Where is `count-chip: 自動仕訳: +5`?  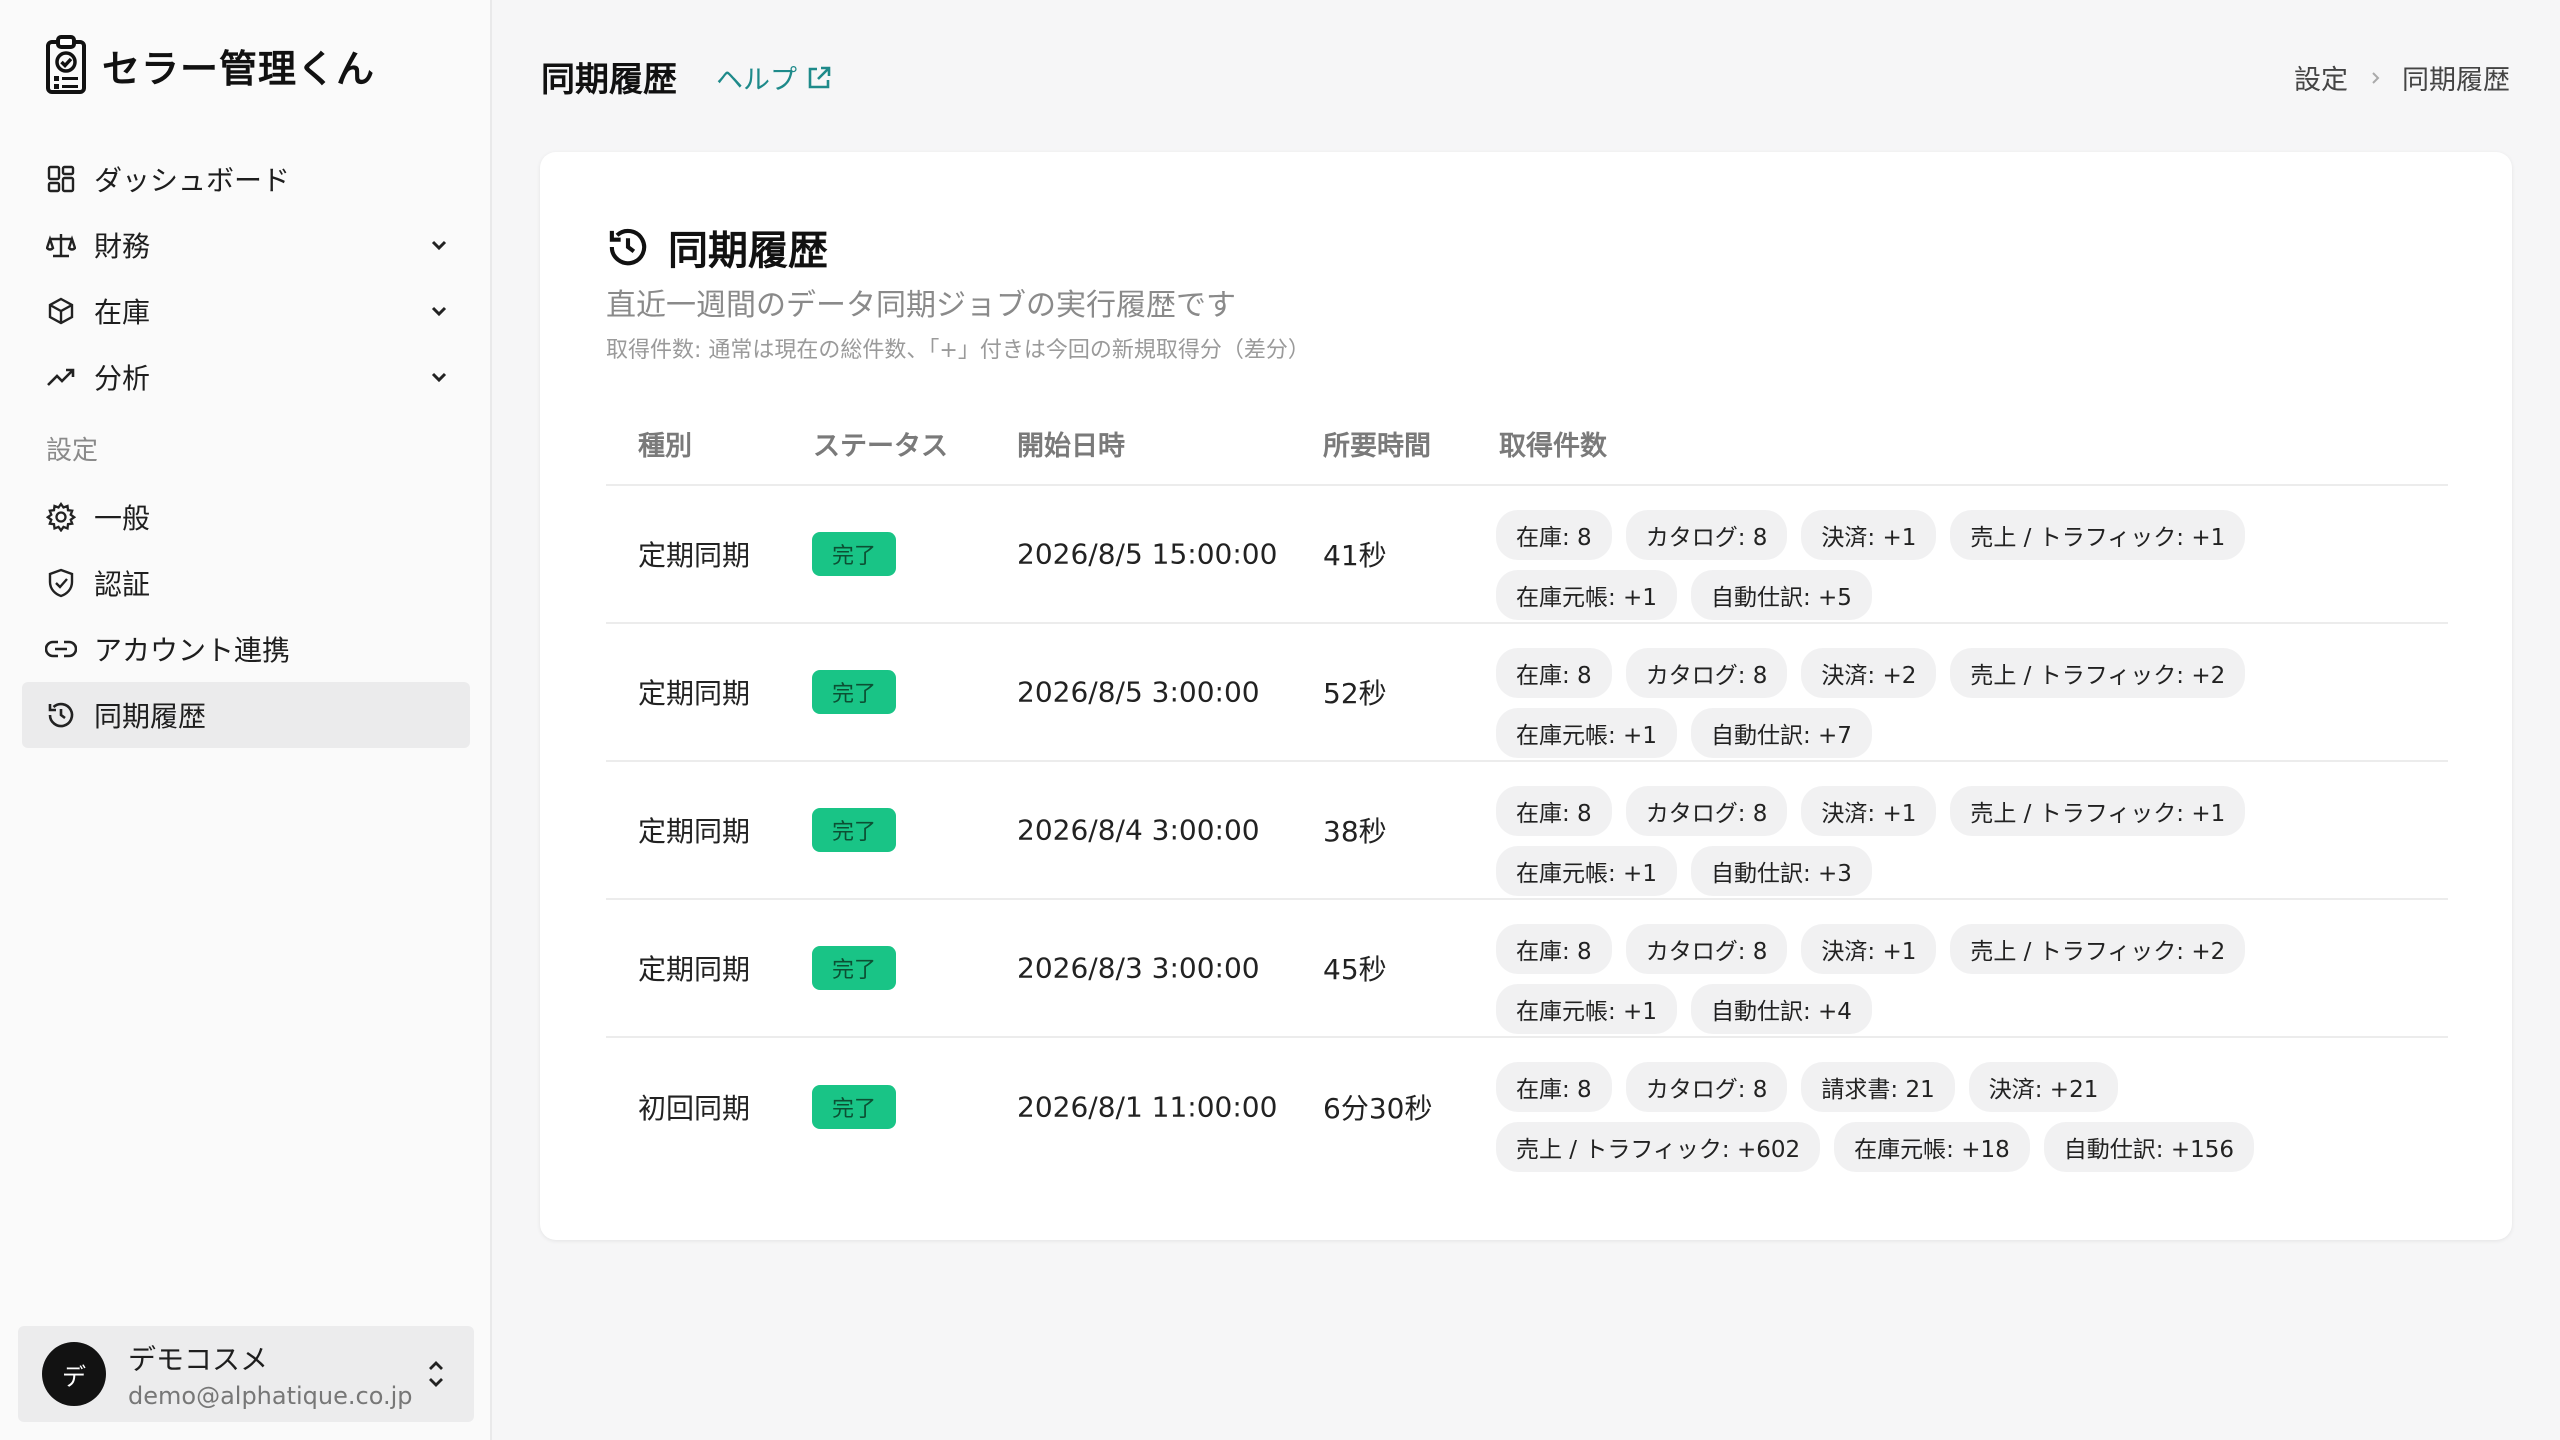 count-chip: 自動仕訳: +5 is located at coordinates (1781, 595).